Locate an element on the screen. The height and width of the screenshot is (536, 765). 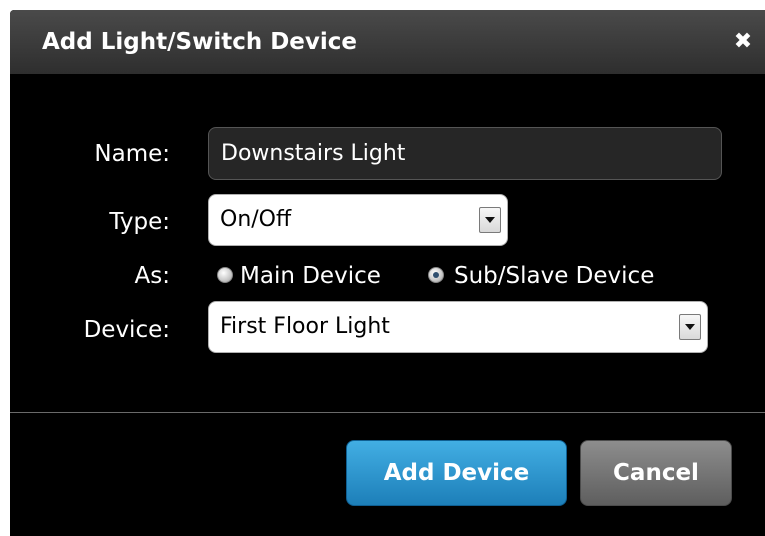
add-device-button: Add Device is located at coordinates (456, 473).